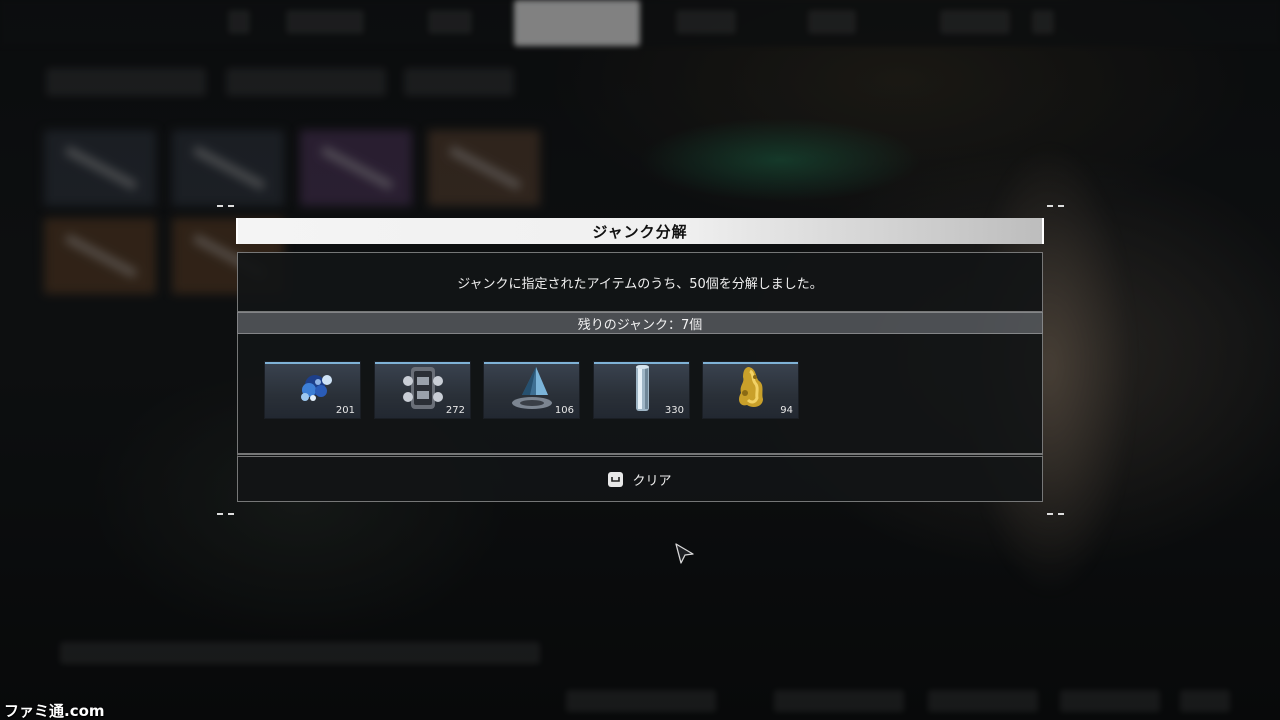 This screenshot has height=720, width=1280. I want to click on item-count: 106, so click(564, 410).